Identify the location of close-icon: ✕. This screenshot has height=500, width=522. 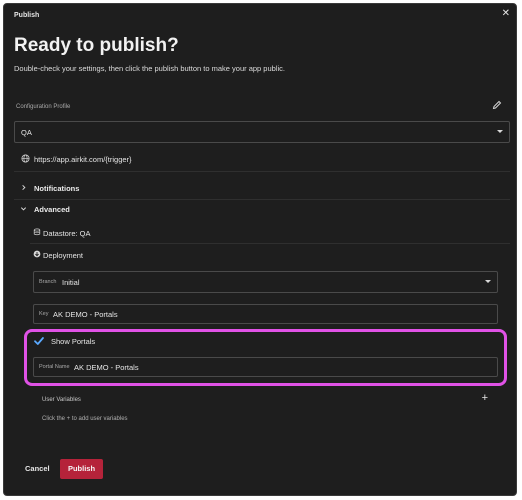
(506, 14).